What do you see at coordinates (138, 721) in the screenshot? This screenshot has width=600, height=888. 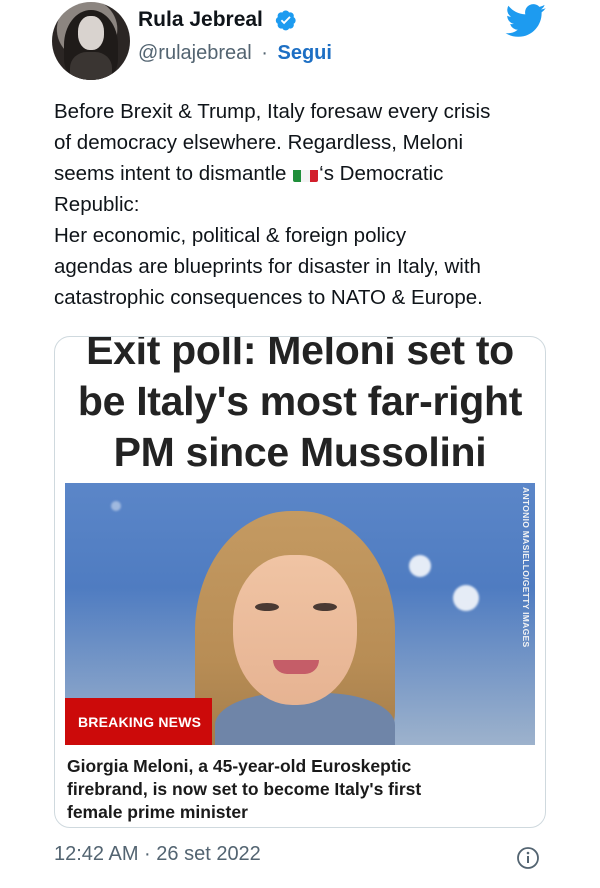 I see `breaking-news-badge: BREAKING NEWS` at bounding box center [138, 721].